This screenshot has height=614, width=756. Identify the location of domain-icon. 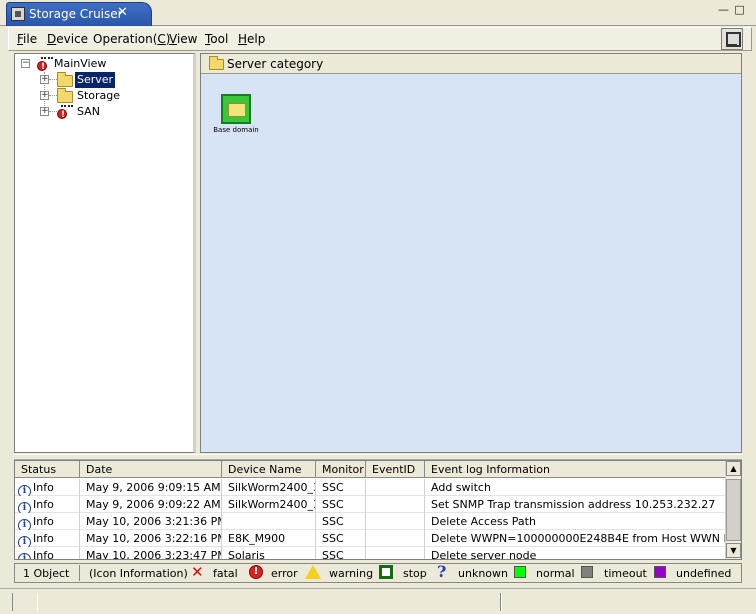
(236, 109).